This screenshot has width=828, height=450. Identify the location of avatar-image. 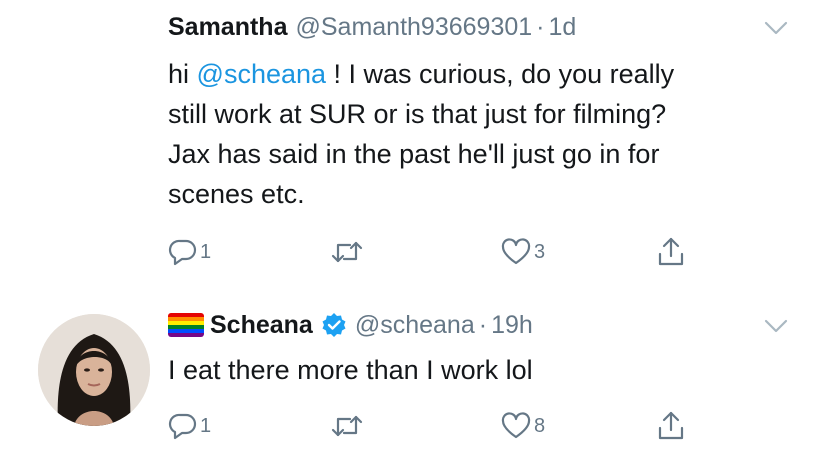
(94, 370).